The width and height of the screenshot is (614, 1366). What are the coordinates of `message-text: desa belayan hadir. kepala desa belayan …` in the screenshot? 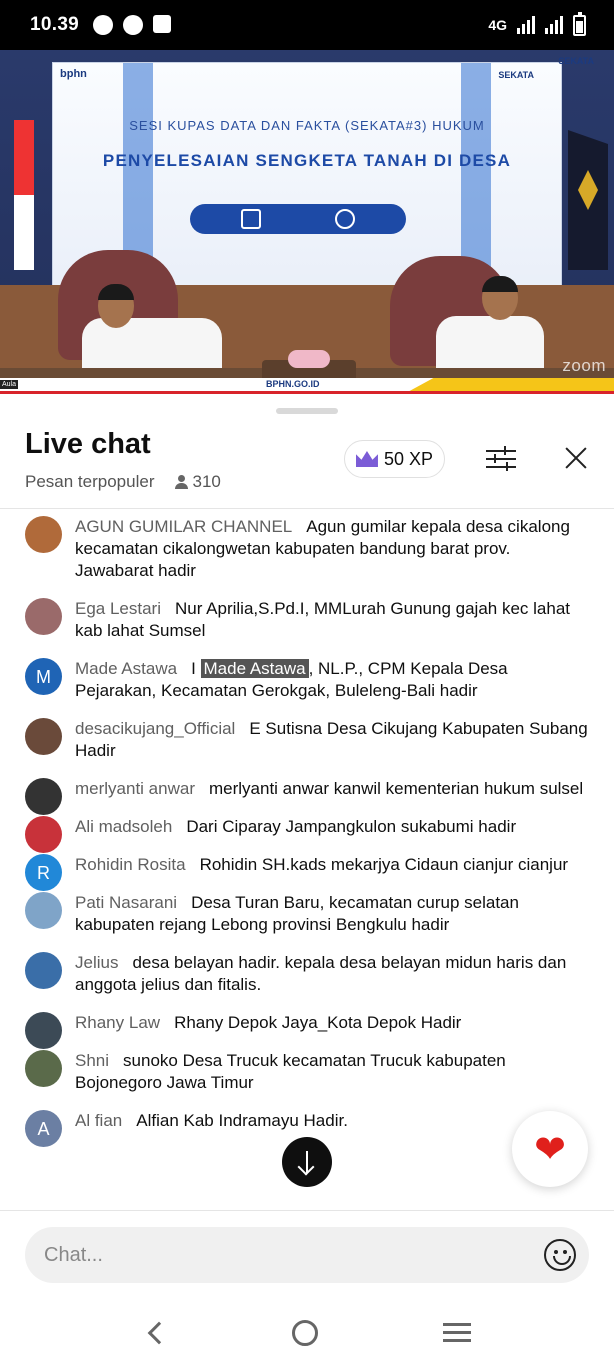 It's located at (321, 973).